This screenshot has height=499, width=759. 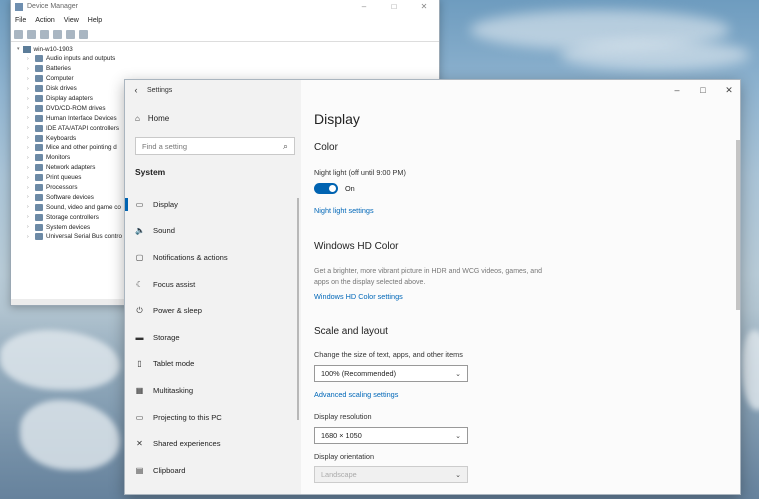 What do you see at coordinates (174, 284) in the screenshot?
I see `nav-item-label: Focus assist` at bounding box center [174, 284].